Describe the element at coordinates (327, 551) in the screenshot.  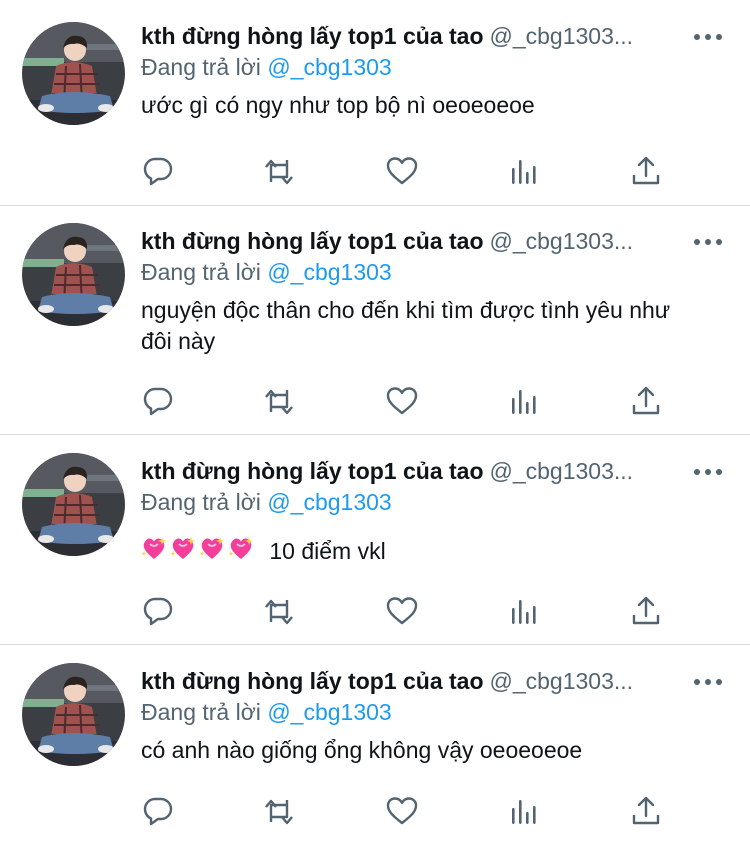
I see `tweet-text-content: 10 điểm vkl` at that location.